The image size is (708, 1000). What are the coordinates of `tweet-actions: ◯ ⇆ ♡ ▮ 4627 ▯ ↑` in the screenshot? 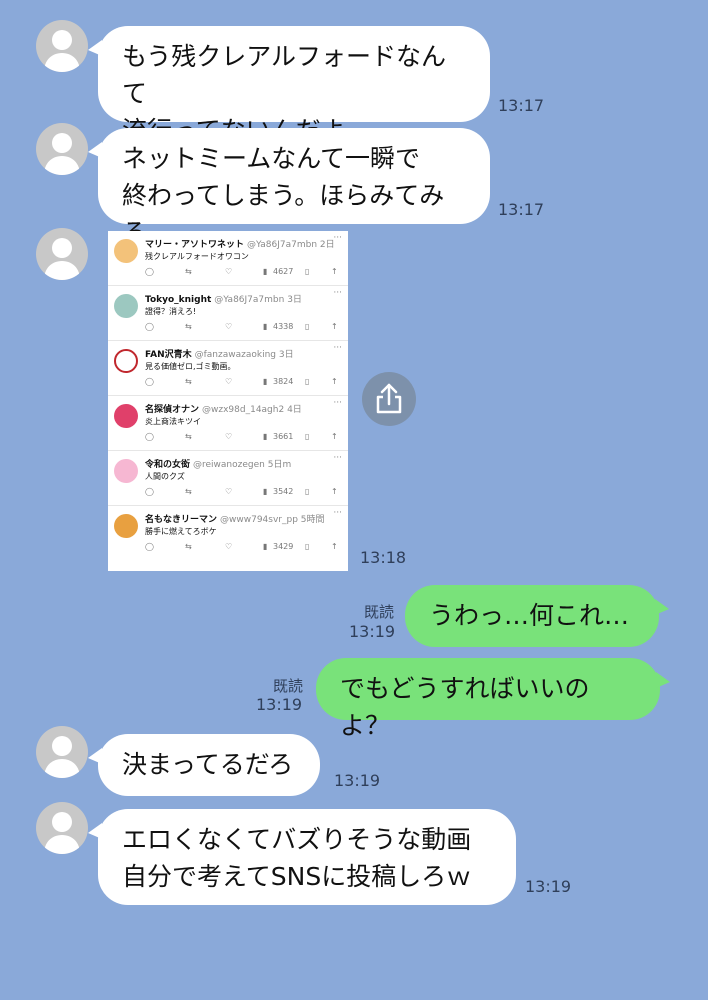 It's located at (243, 273).